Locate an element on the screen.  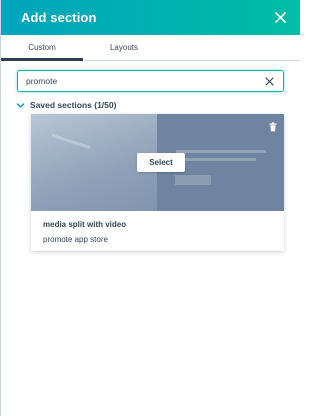
search-box is located at coordinates (150, 81).